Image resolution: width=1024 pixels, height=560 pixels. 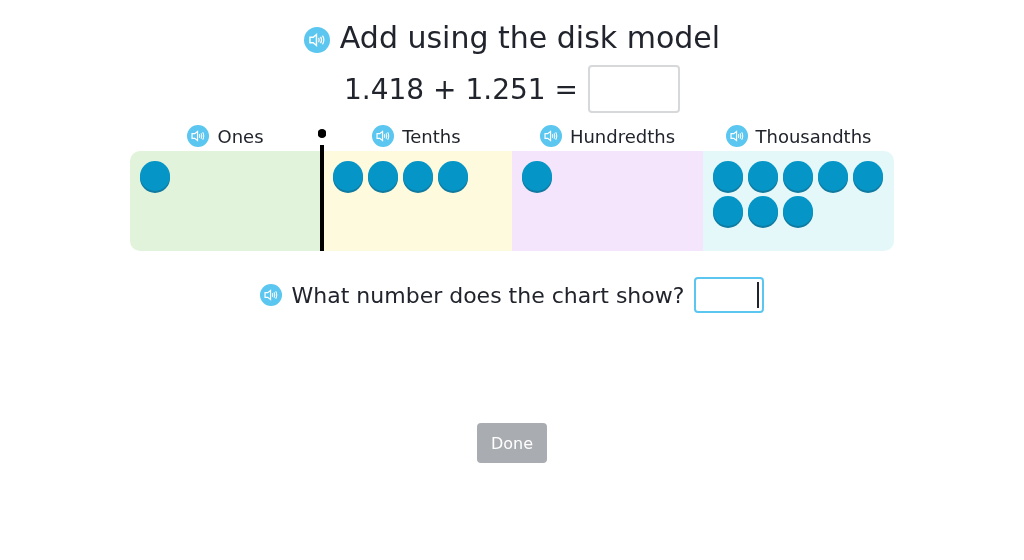 I want to click on activity-title: Add using the disk model, so click(x=530, y=37).